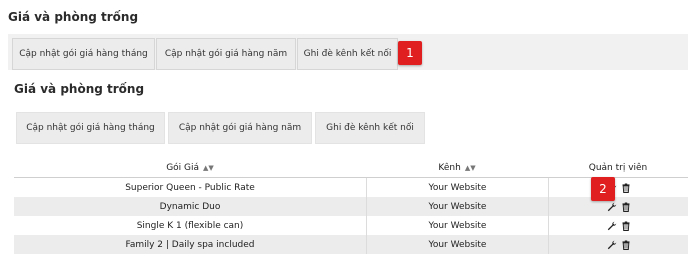 The image size is (688, 263). Describe the element at coordinates (190, 187) in the screenshot. I see `rate-plan-name: Superior Queen - Public Rate` at that location.